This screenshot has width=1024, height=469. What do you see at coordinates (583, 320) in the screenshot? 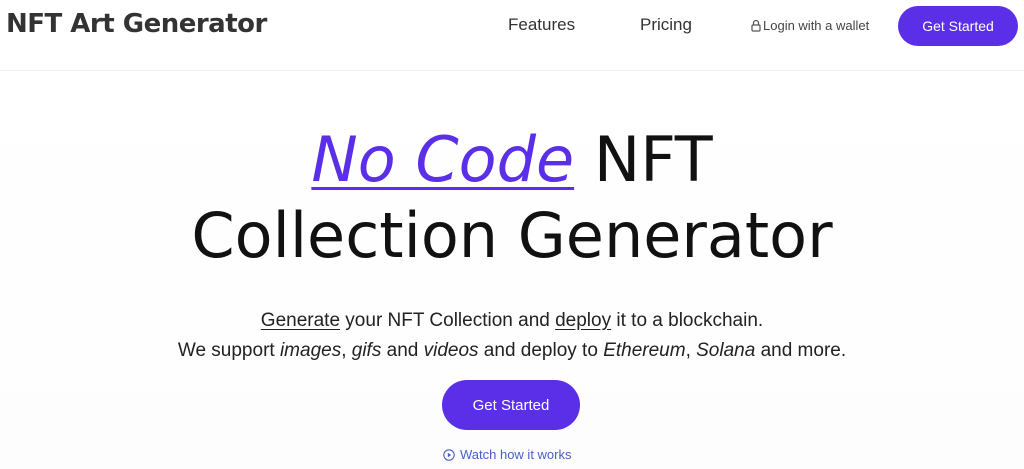
I see `deploy-word: deploy` at bounding box center [583, 320].